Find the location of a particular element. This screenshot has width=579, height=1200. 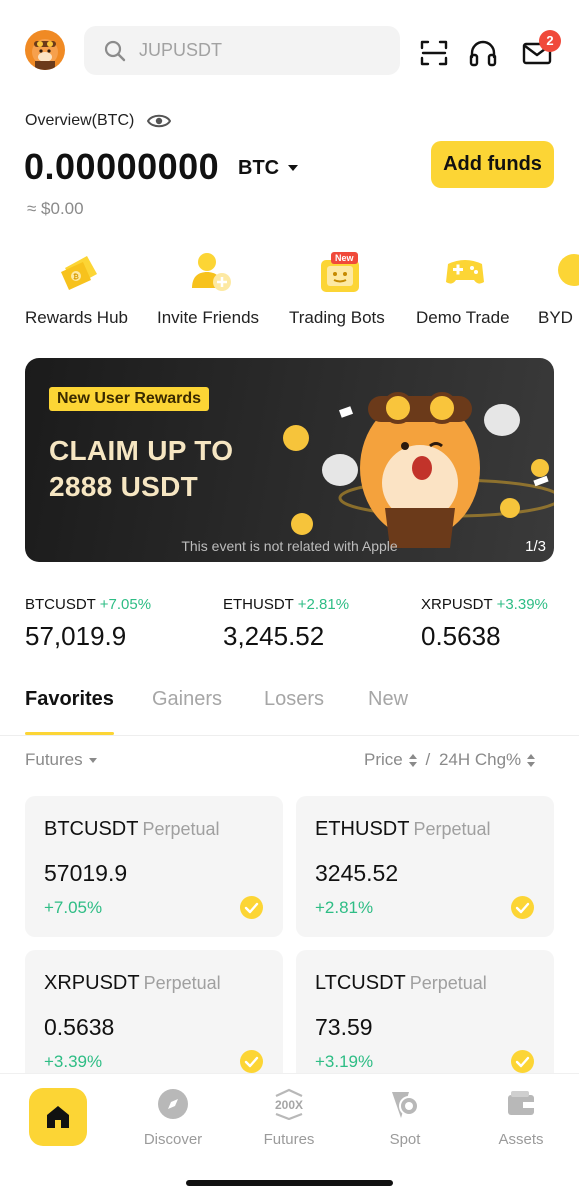

card-symbol: ETHUSDT is located at coordinates (362, 829).